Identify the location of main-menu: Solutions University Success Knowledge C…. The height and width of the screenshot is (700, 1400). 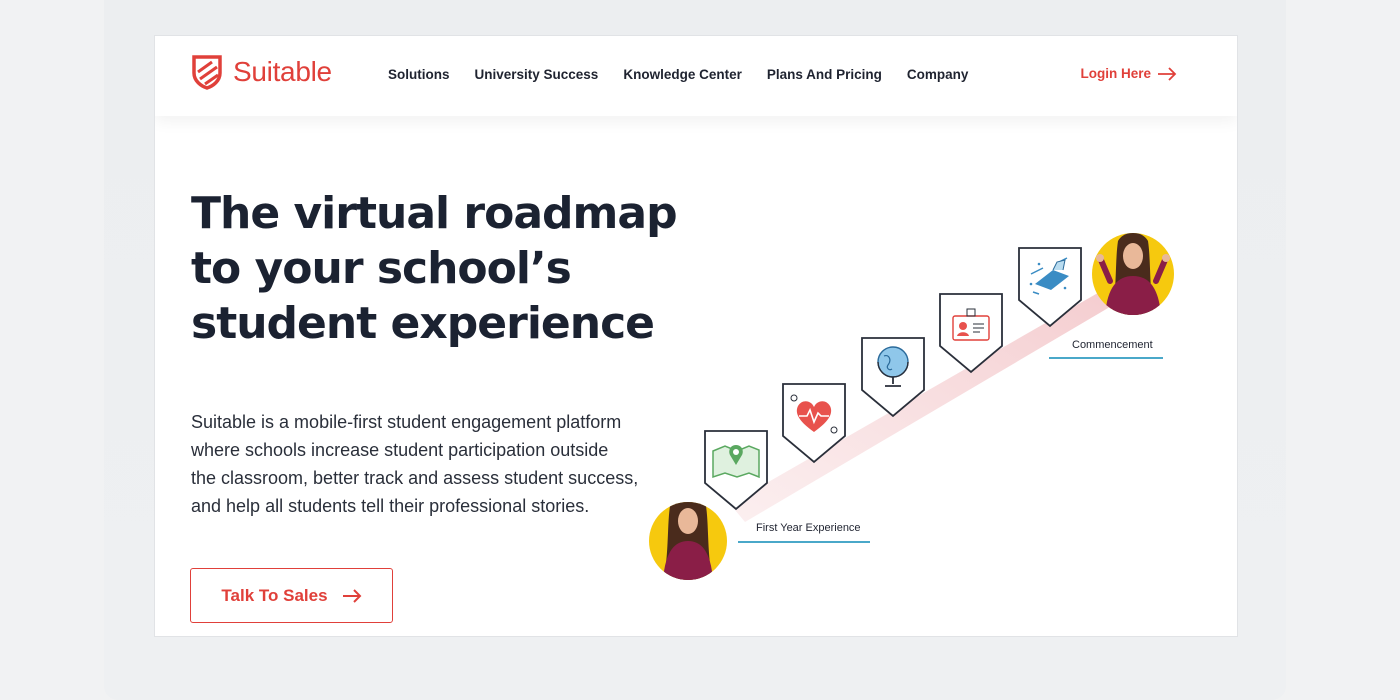
(690, 74).